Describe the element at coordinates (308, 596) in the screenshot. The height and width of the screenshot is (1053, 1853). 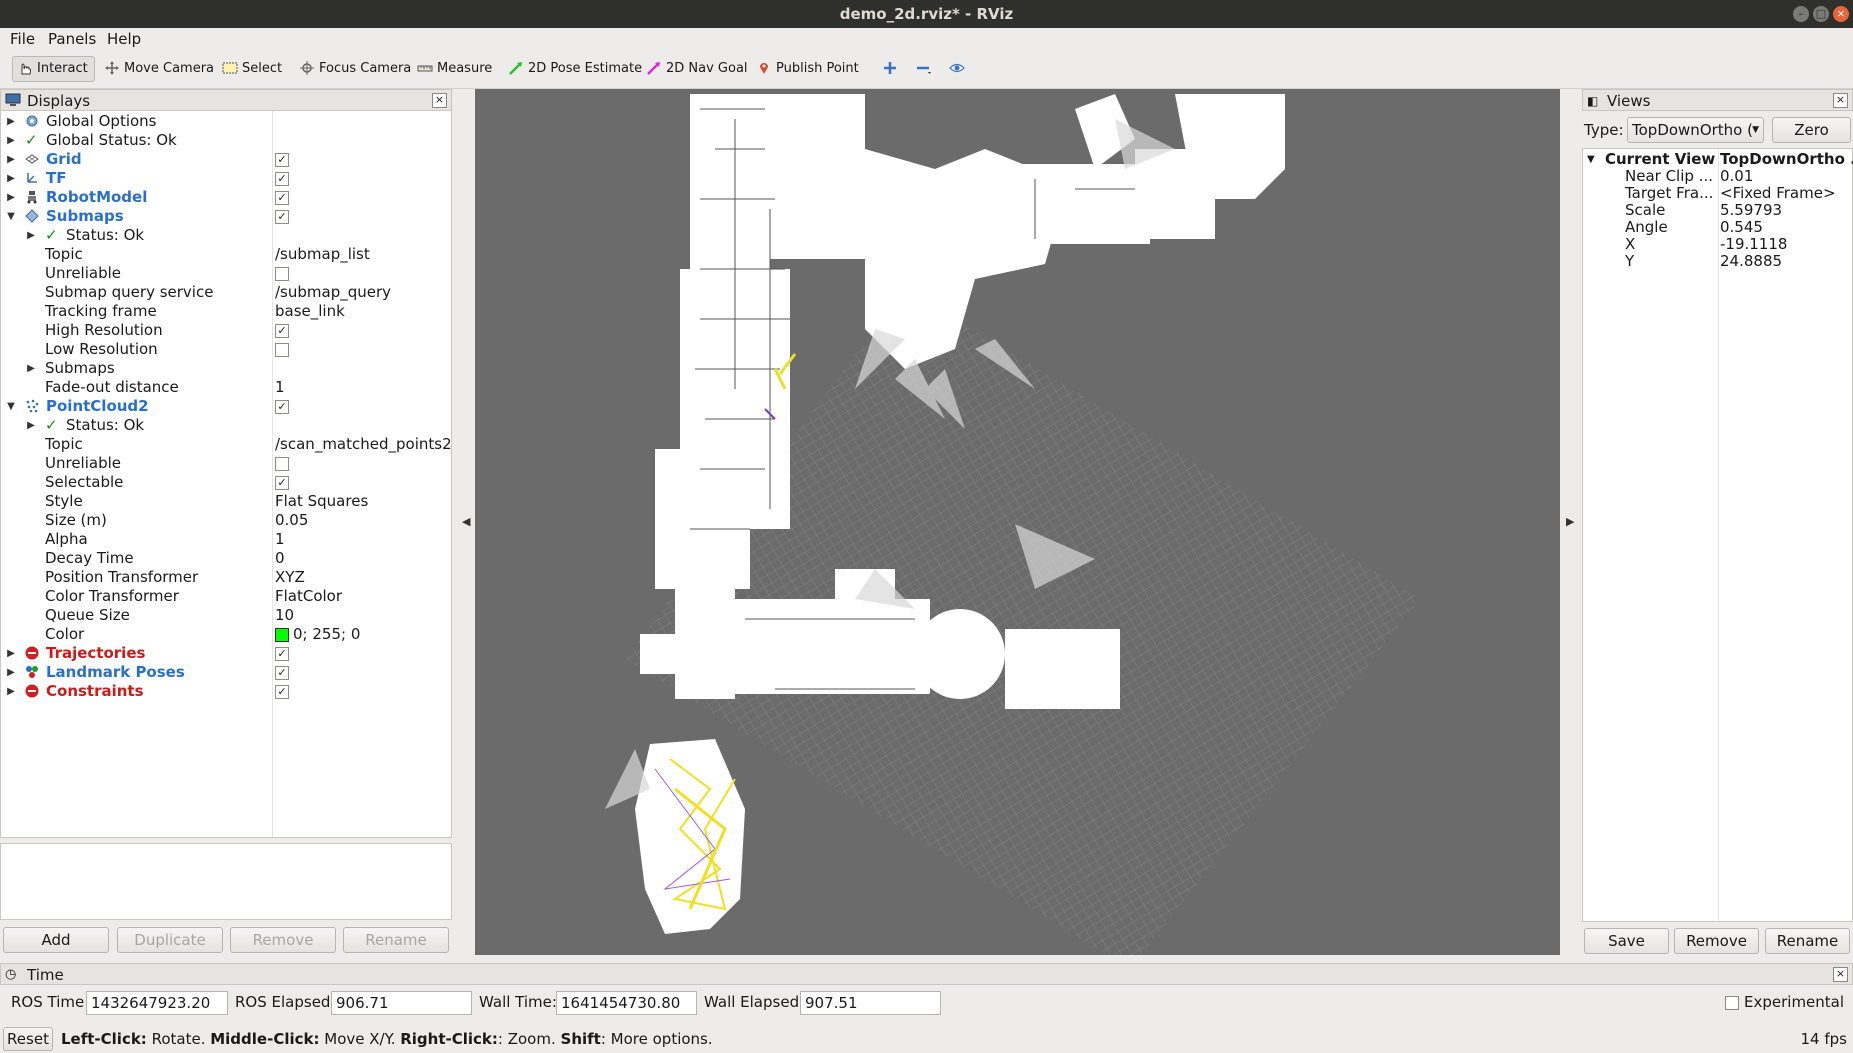
I see `property-value: FlatColor` at that location.